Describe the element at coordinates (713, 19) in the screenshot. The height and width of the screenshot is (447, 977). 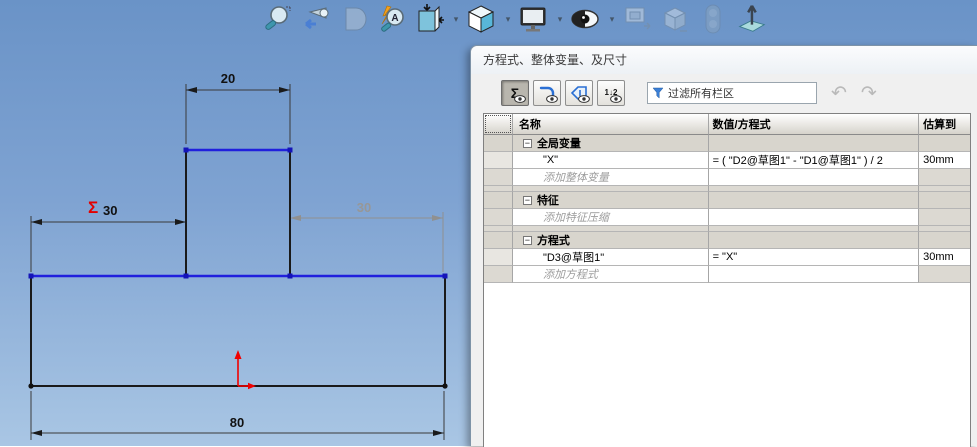
I see `toggle-disabled-icon` at that location.